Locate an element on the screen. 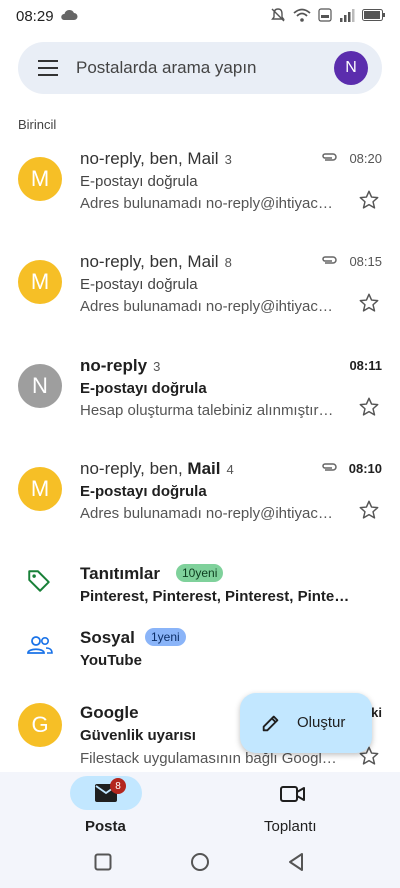 This screenshot has width=400, height=888. section-label: Birincil is located at coordinates (37, 124).